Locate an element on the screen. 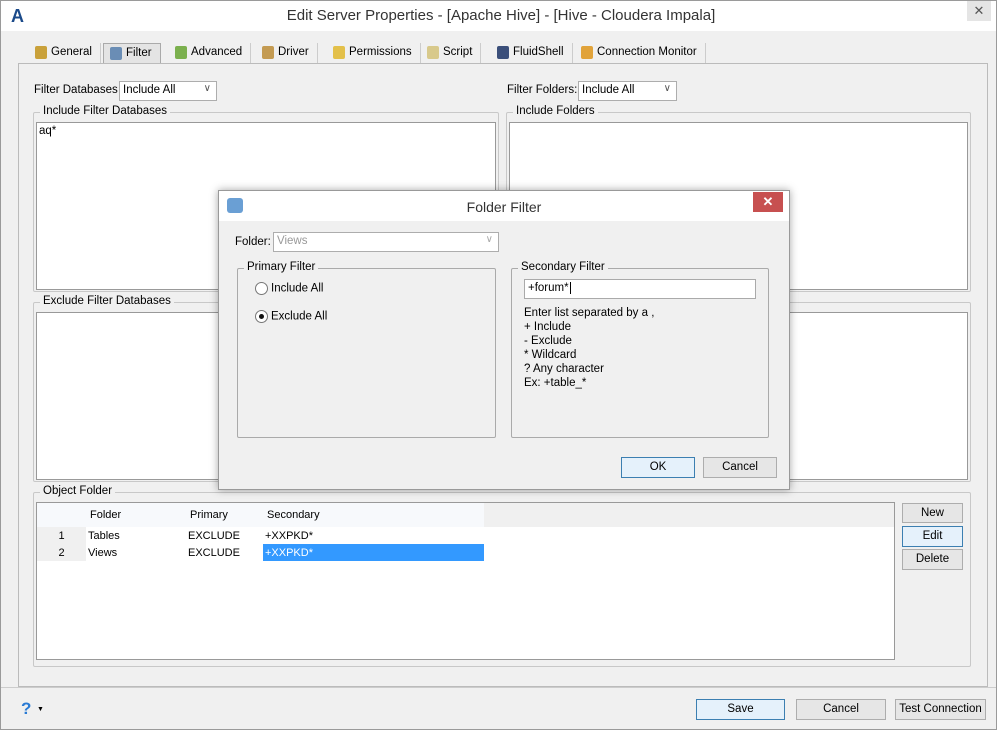 The height and width of the screenshot is (730, 997). input-value: +forum* is located at coordinates (548, 288).